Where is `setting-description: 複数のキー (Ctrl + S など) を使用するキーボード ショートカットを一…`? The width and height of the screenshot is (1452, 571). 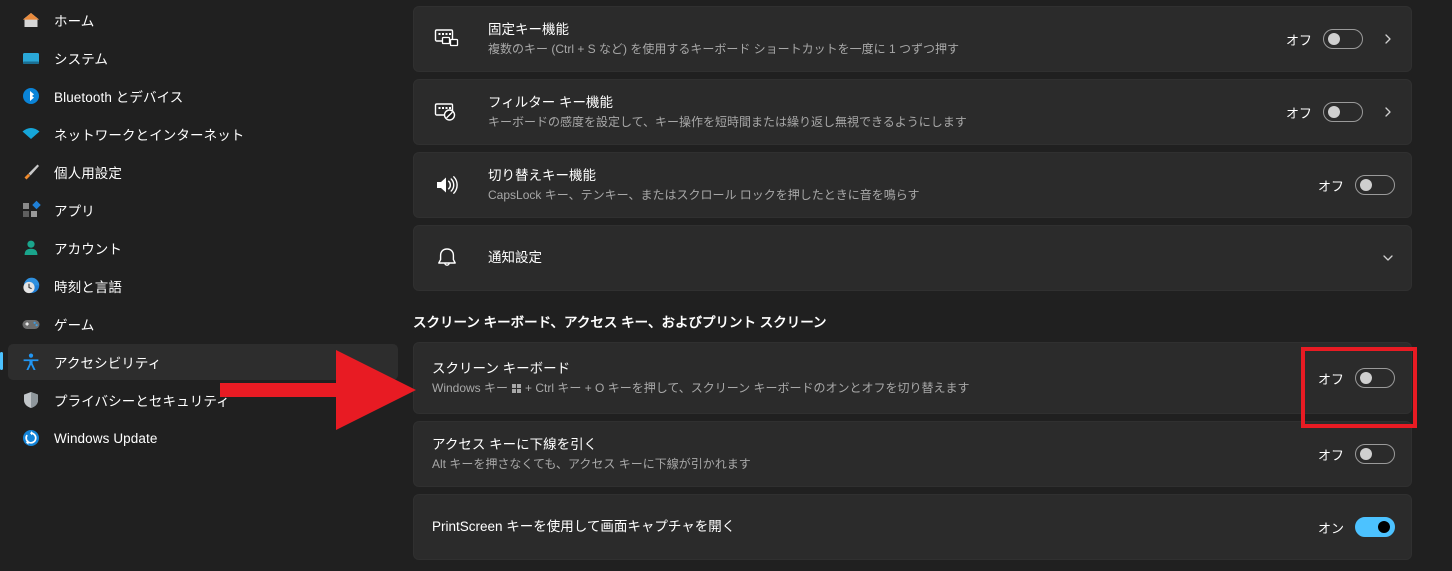 setting-description: 複数のキー (Ctrl + S など) を使用するキーボード ショートカットを一… is located at coordinates (724, 48).